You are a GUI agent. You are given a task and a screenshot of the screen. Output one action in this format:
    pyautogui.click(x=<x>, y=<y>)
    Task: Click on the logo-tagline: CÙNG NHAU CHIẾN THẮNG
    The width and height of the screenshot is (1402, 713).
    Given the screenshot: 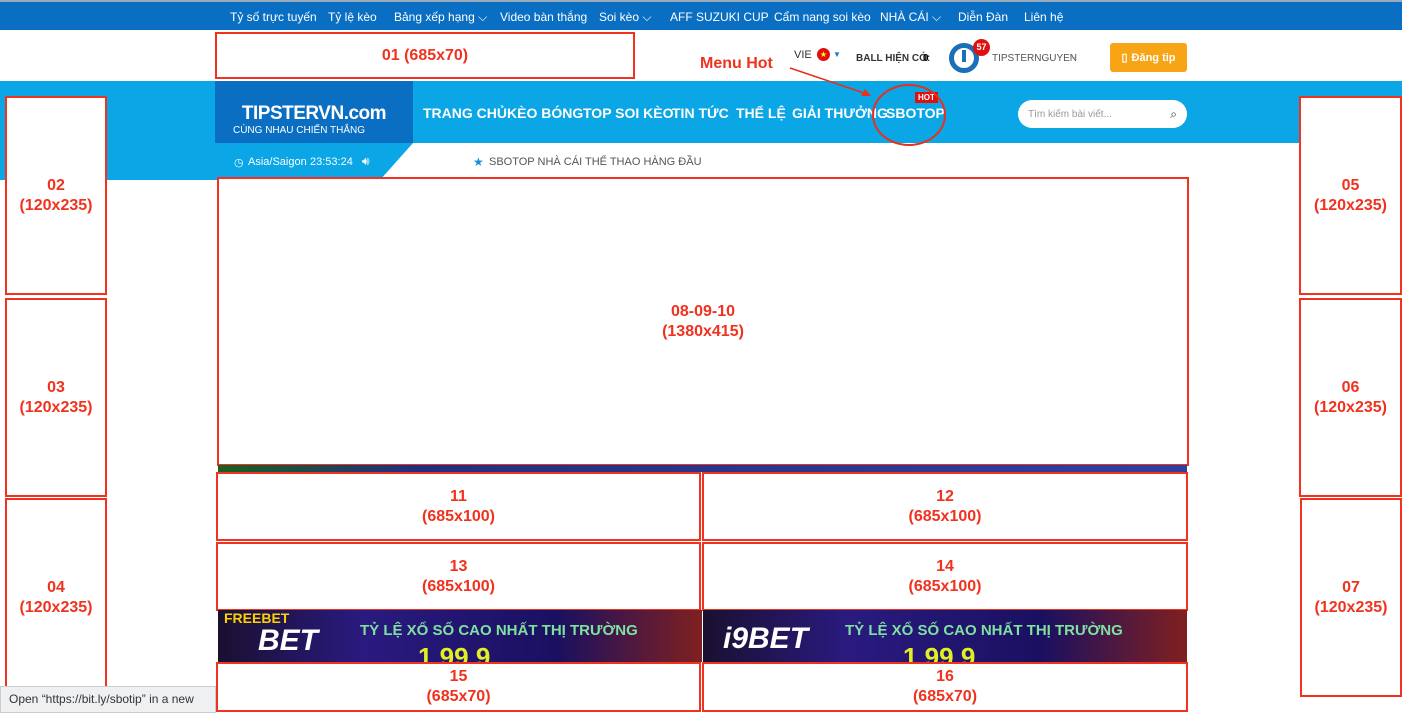 What is the action you would take?
    pyautogui.click(x=299, y=130)
    